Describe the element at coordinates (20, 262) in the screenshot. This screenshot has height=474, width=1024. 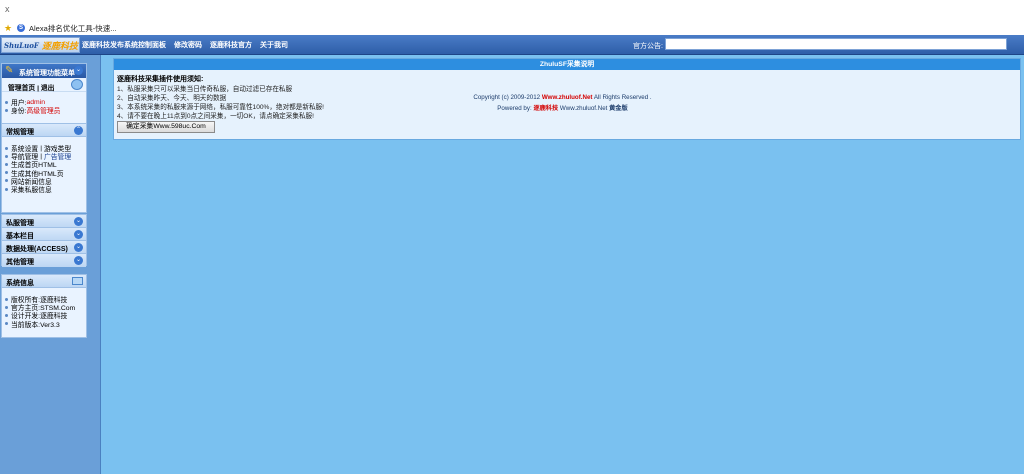
I see `section-other-label: 其他管理` at that location.